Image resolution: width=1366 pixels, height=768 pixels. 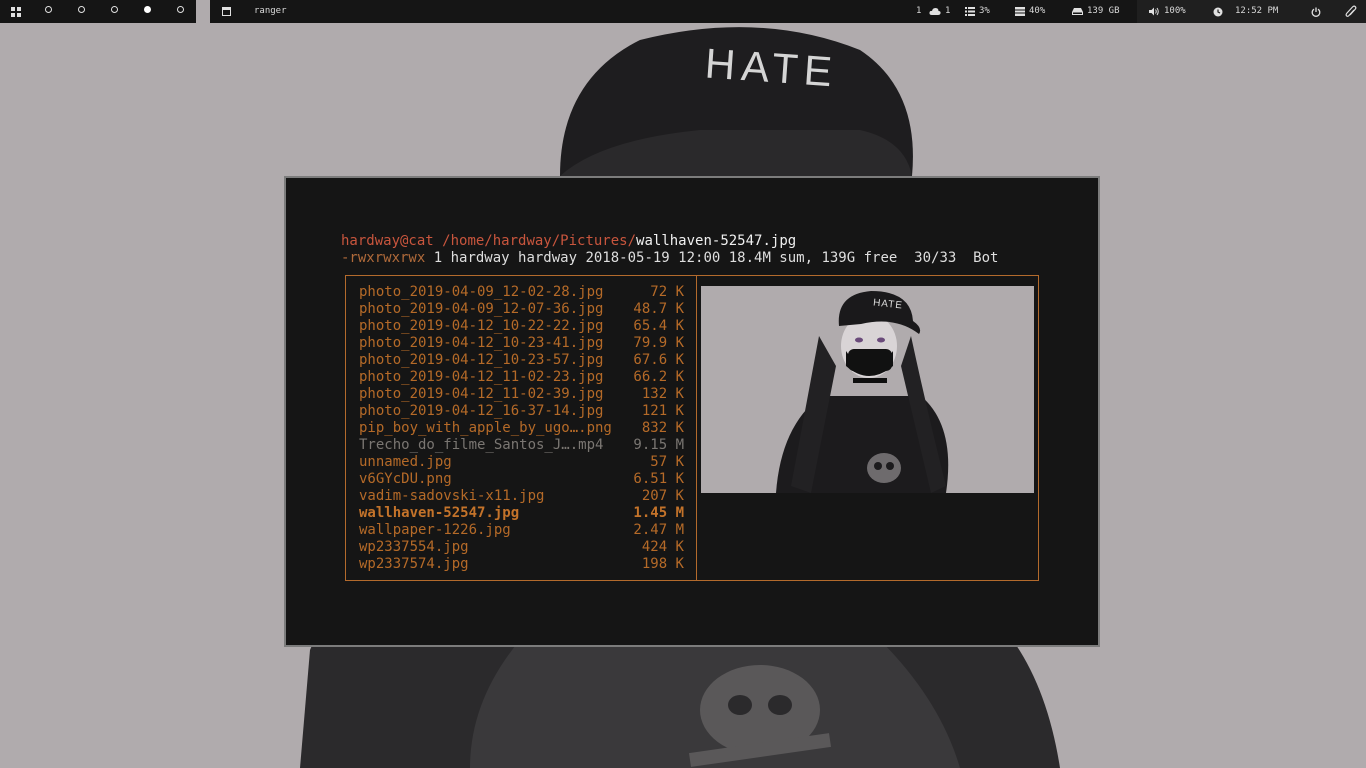 What do you see at coordinates (696, 428) in the screenshot?
I see `pane-divider` at bounding box center [696, 428].